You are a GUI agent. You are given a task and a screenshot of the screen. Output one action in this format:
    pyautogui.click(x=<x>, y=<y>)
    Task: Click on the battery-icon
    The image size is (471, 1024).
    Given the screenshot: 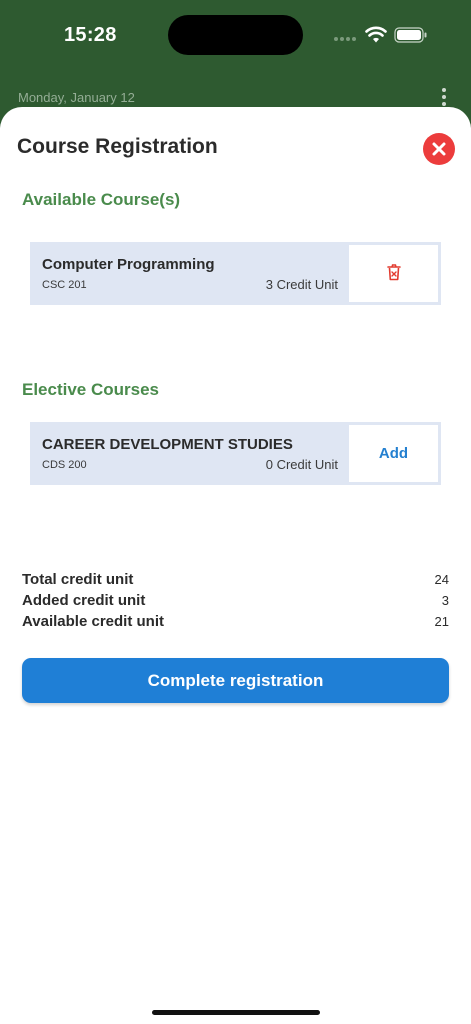 What is the action you would take?
    pyautogui.click(x=410, y=35)
    